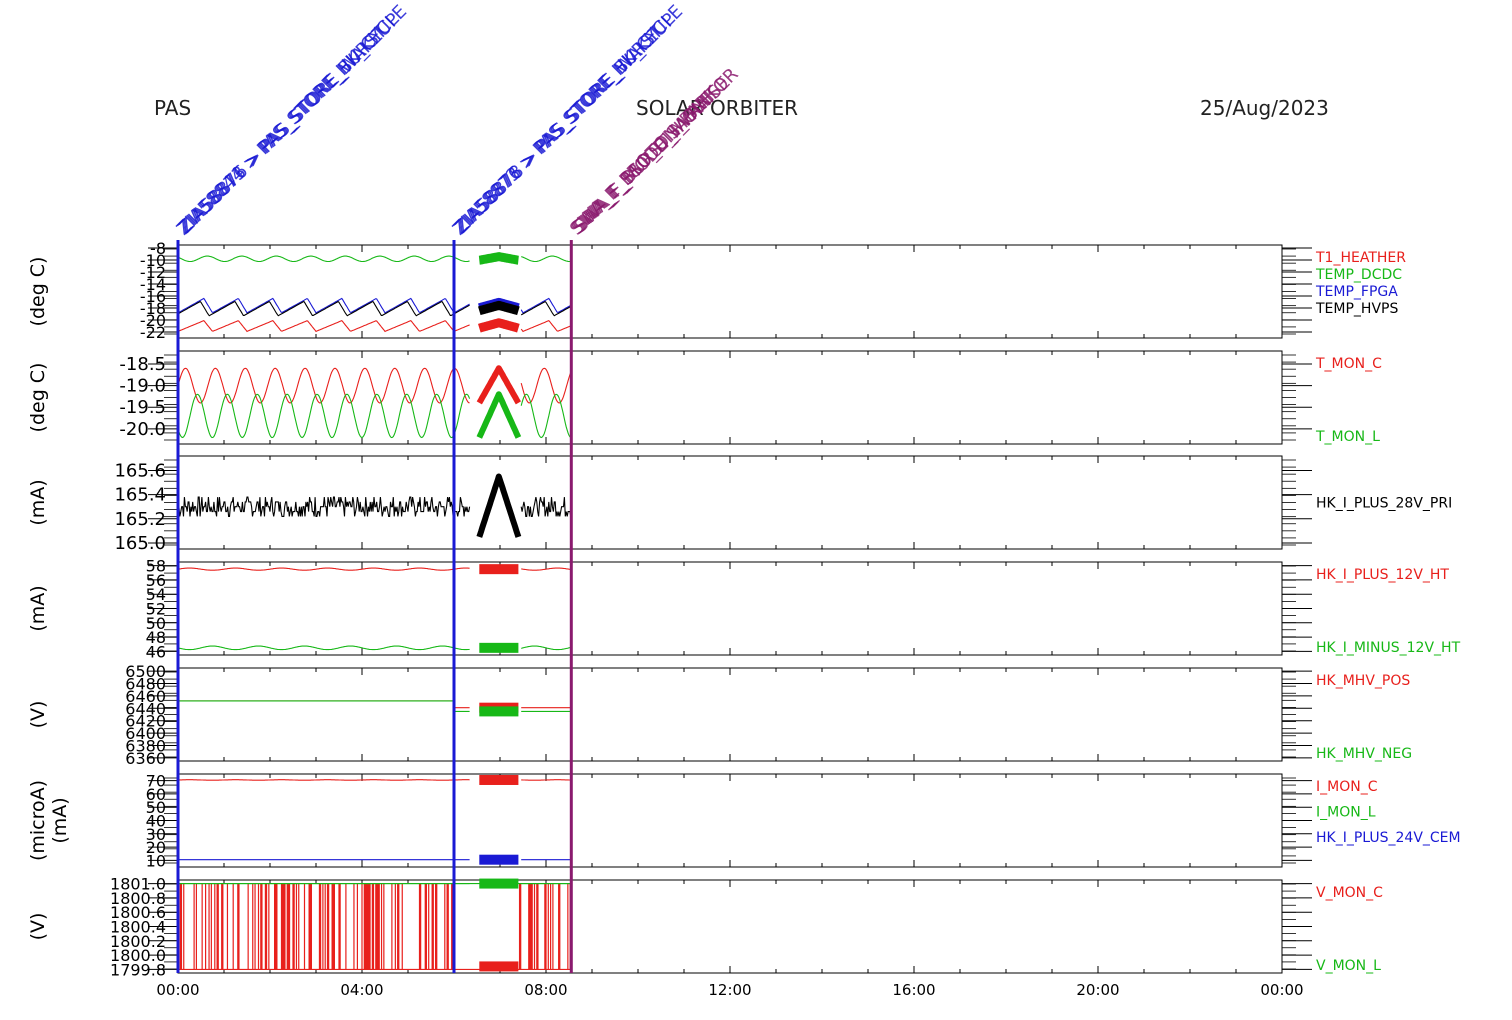 This screenshot has height=1020, width=1512. I want to click on ytick-label: 10, so click(156, 860).